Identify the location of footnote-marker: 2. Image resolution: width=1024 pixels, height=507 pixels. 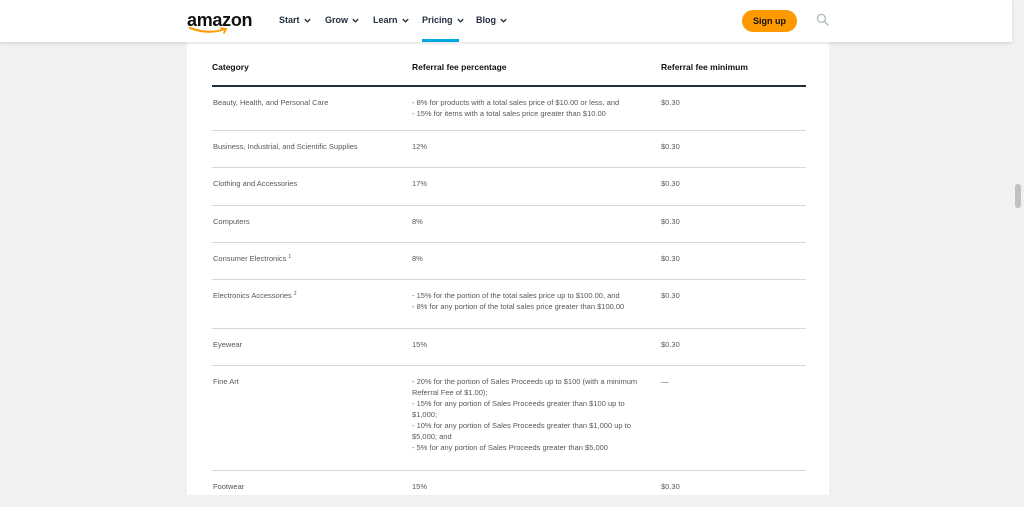
(295, 294).